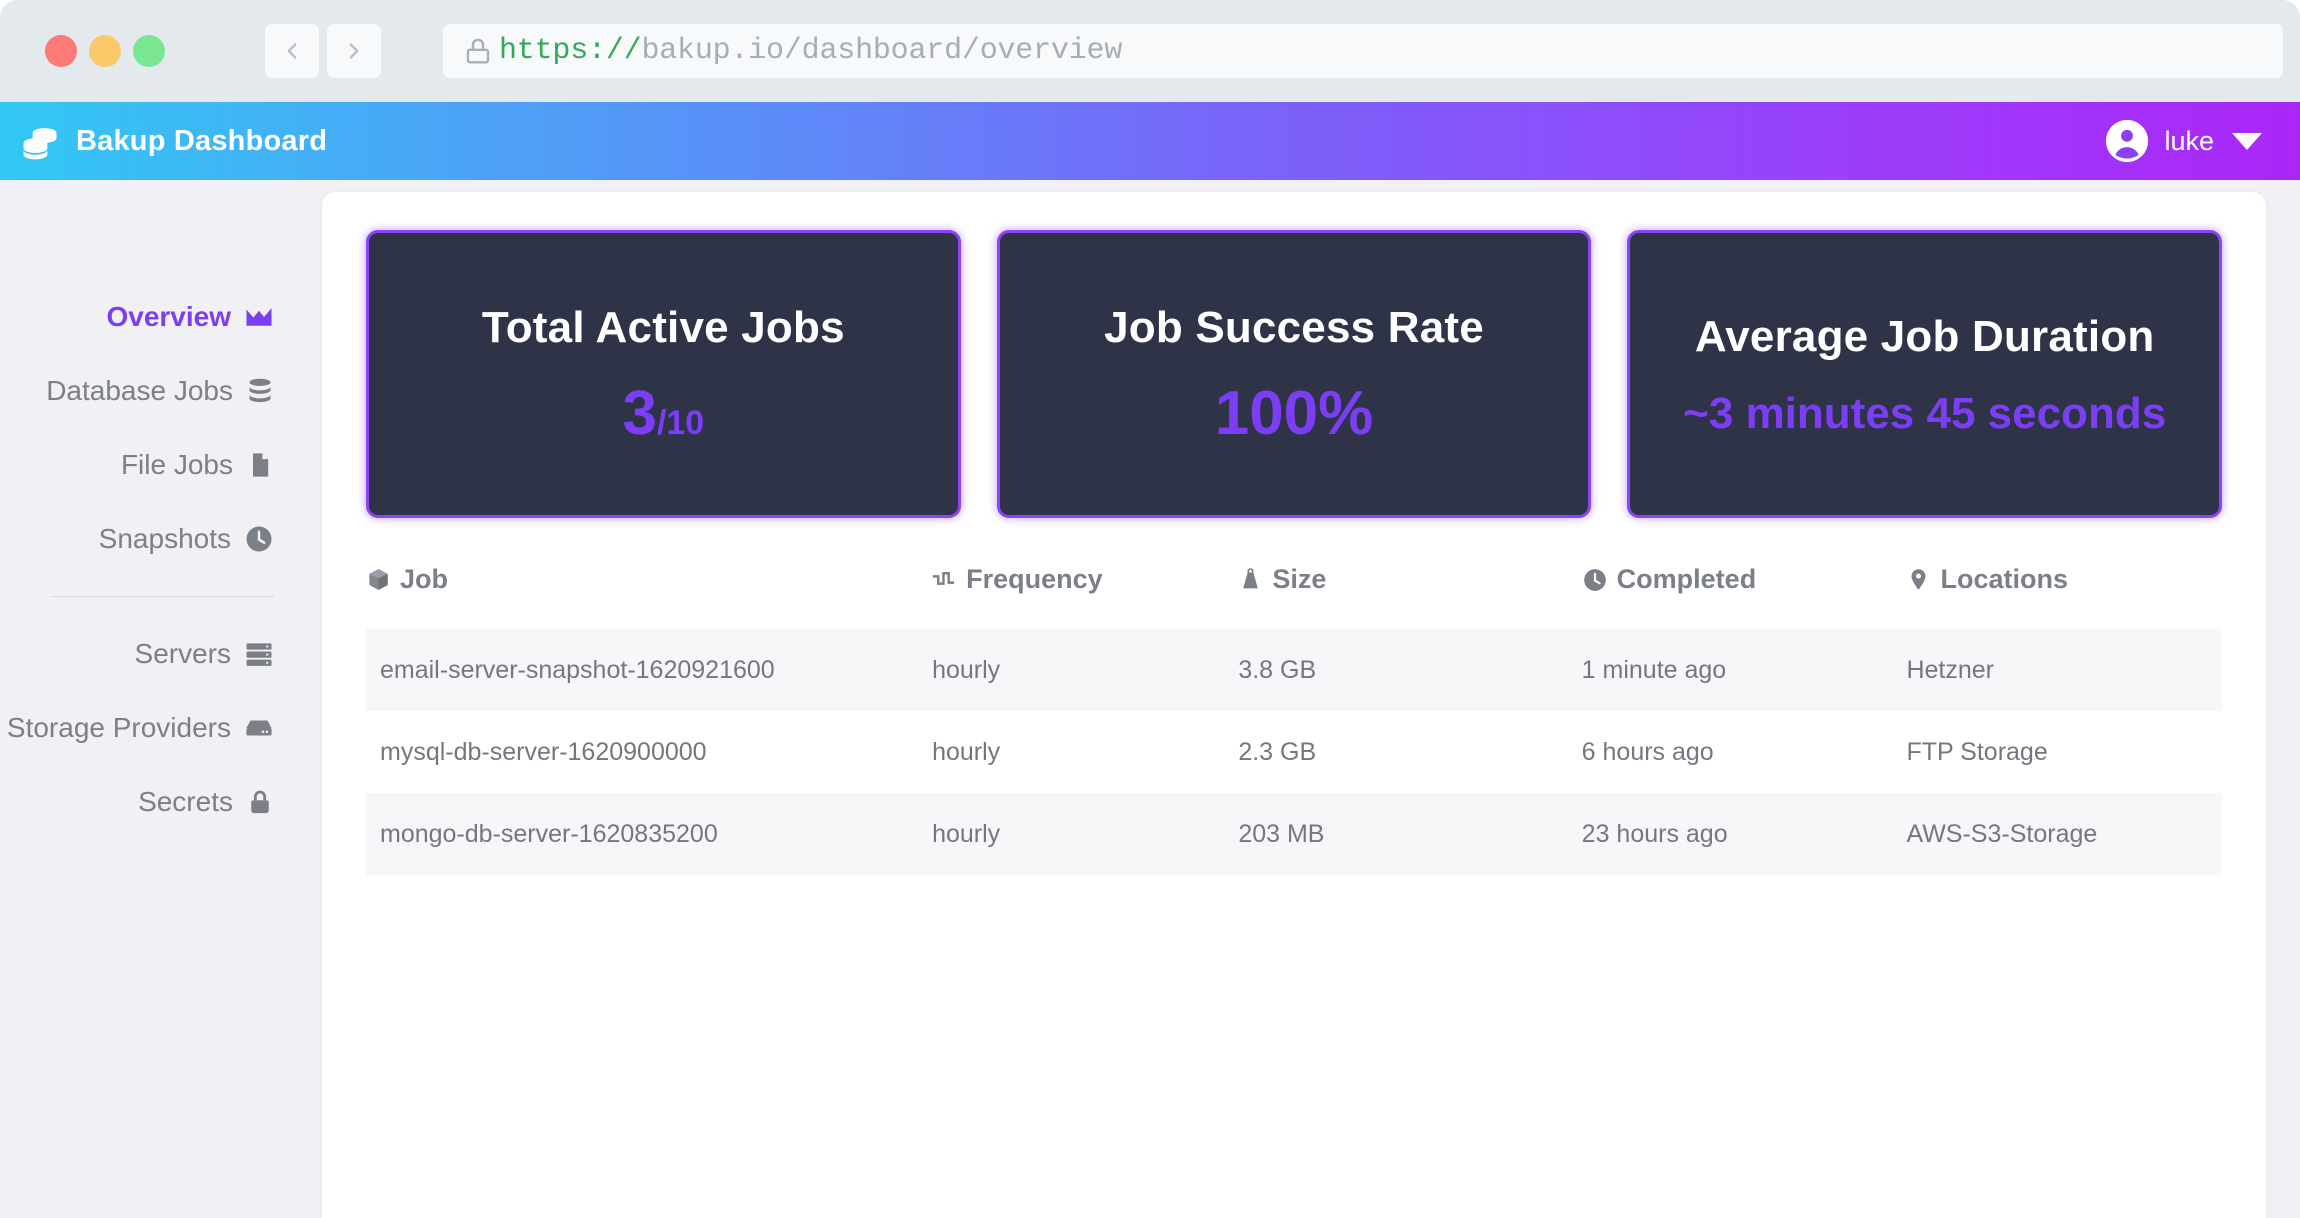 The width and height of the screenshot is (2300, 1218). What do you see at coordinates (176, 464) in the screenshot?
I see `sidebar-item-label: File Jobs` at bounding box center [176, 464].